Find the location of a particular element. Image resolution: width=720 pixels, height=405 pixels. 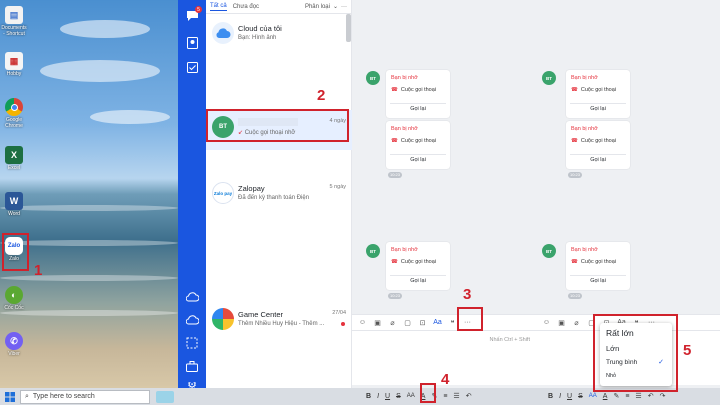

cloud-nav is located at coordinates (192, 297).